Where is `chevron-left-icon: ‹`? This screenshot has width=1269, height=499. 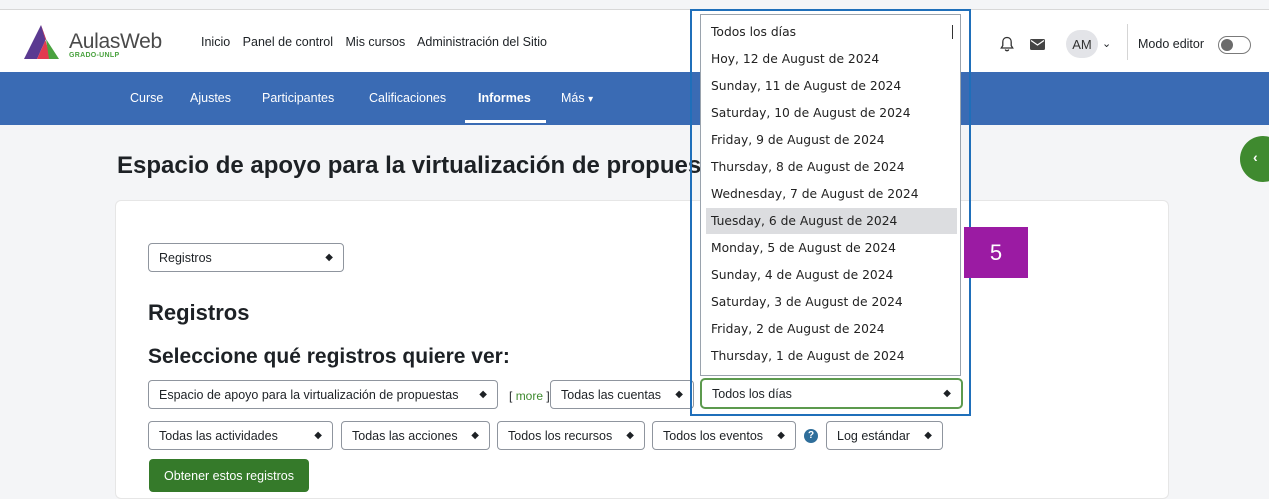
chevron-left-icon: ‹ is located at coordinates (1255, 157).